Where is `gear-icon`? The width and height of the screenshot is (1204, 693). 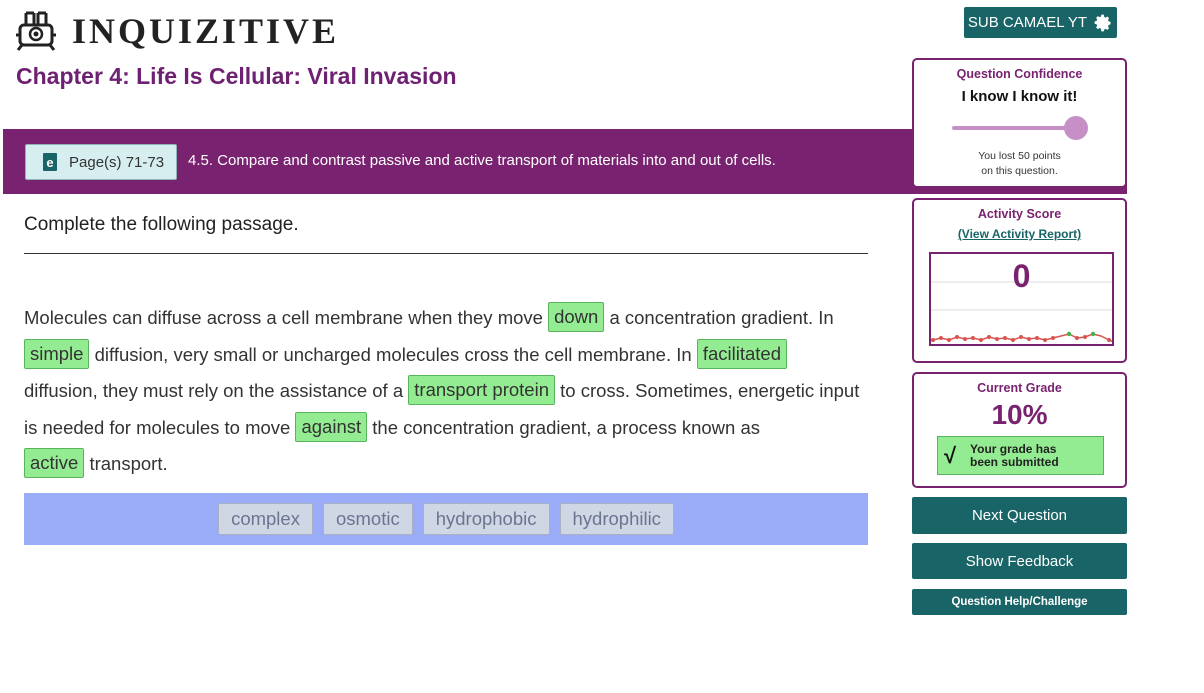 gear-icon is located at coordinates (1102, 22).